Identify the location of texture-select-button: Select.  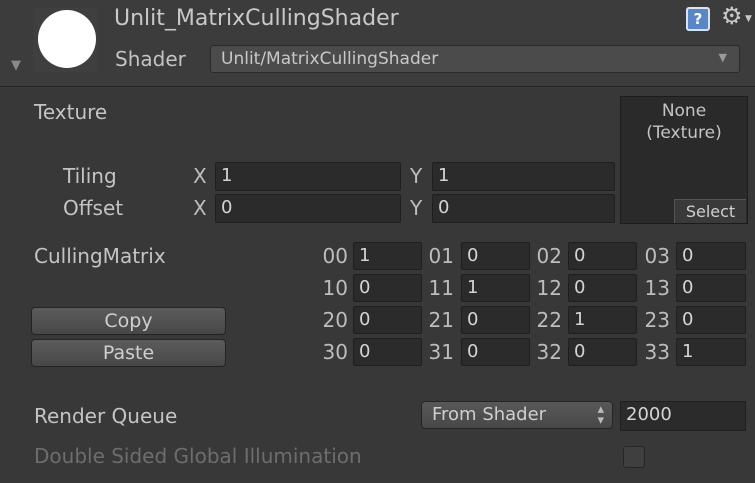
(710, 211).